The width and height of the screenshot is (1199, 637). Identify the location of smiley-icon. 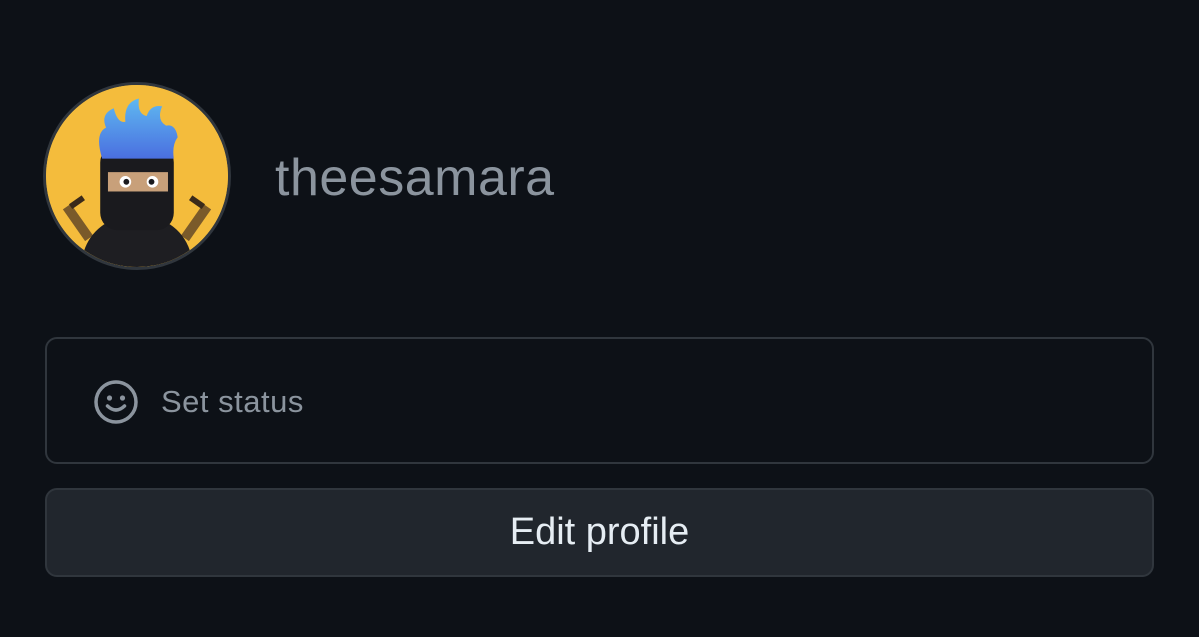
(116, 402).